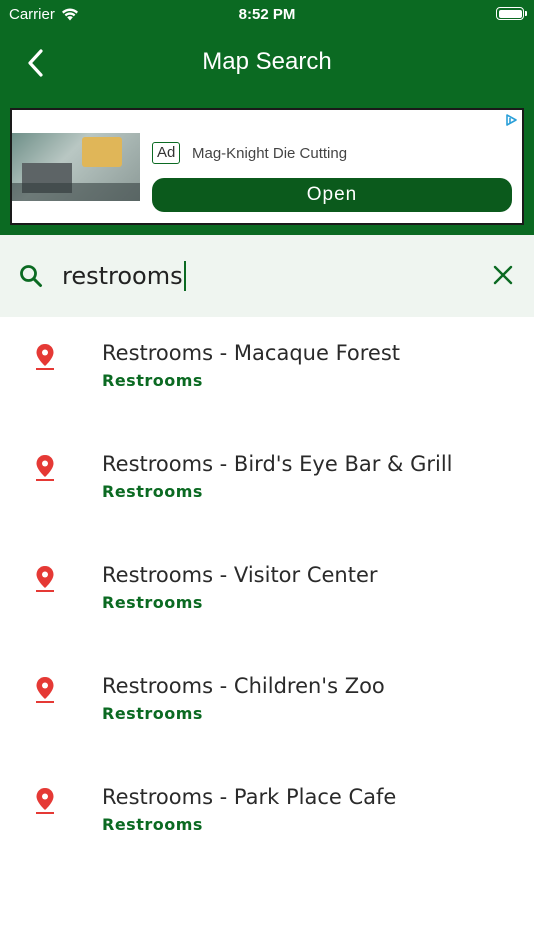 The image size is (534, 950). I want to click on text-caret, so click(184, 276).